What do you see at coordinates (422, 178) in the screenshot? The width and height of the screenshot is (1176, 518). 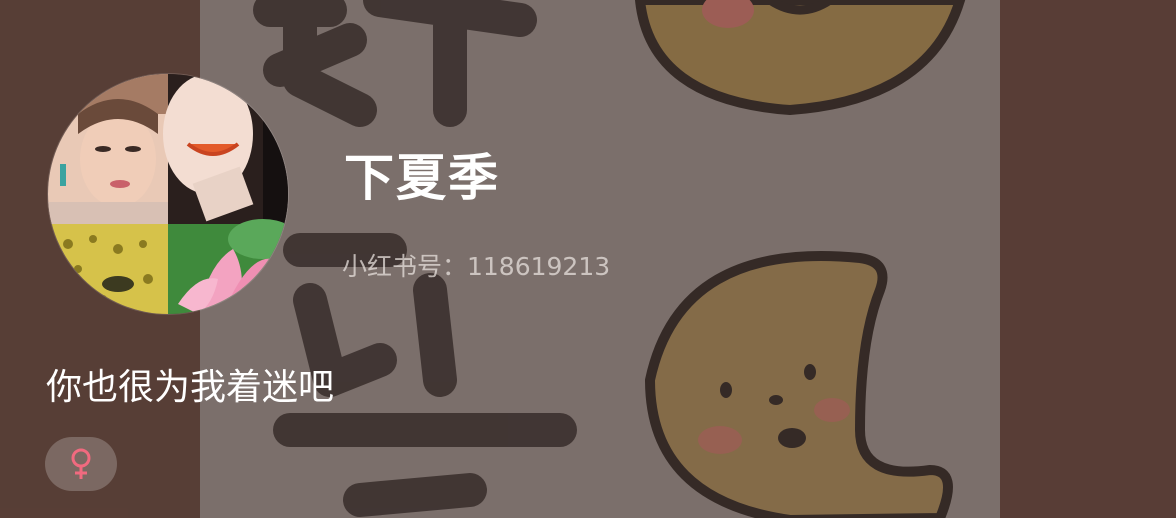 I see `nickname: 下夏季` at bounding box center [422, 178].